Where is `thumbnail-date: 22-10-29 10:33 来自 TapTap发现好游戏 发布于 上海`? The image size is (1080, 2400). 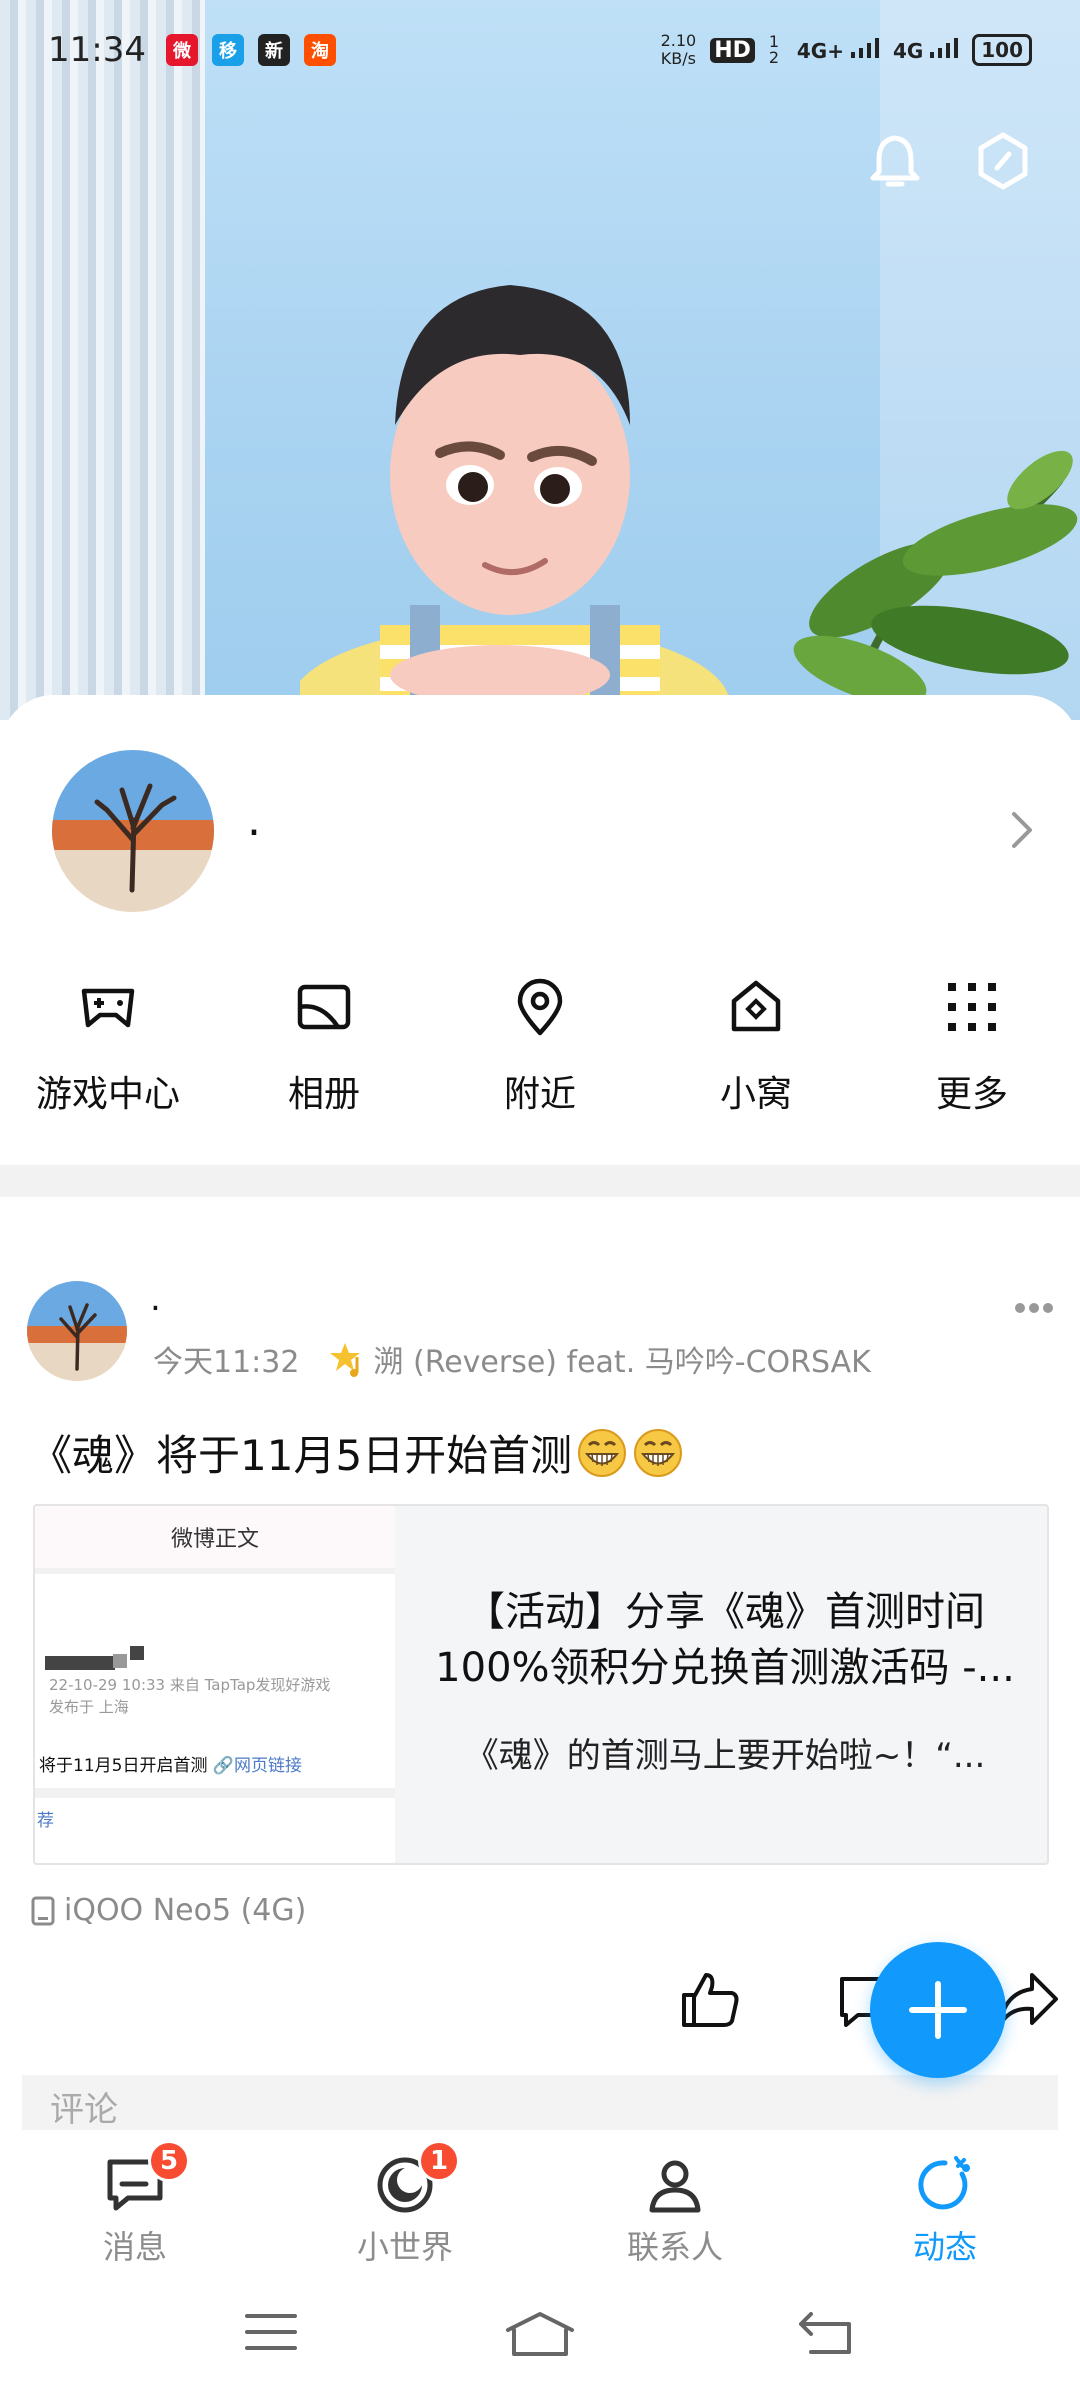
thumbnail-date: 22-10-29 10:33 来自 TapTap发现好游戏 发布于 上海 is located at coordinates (189, 1696).